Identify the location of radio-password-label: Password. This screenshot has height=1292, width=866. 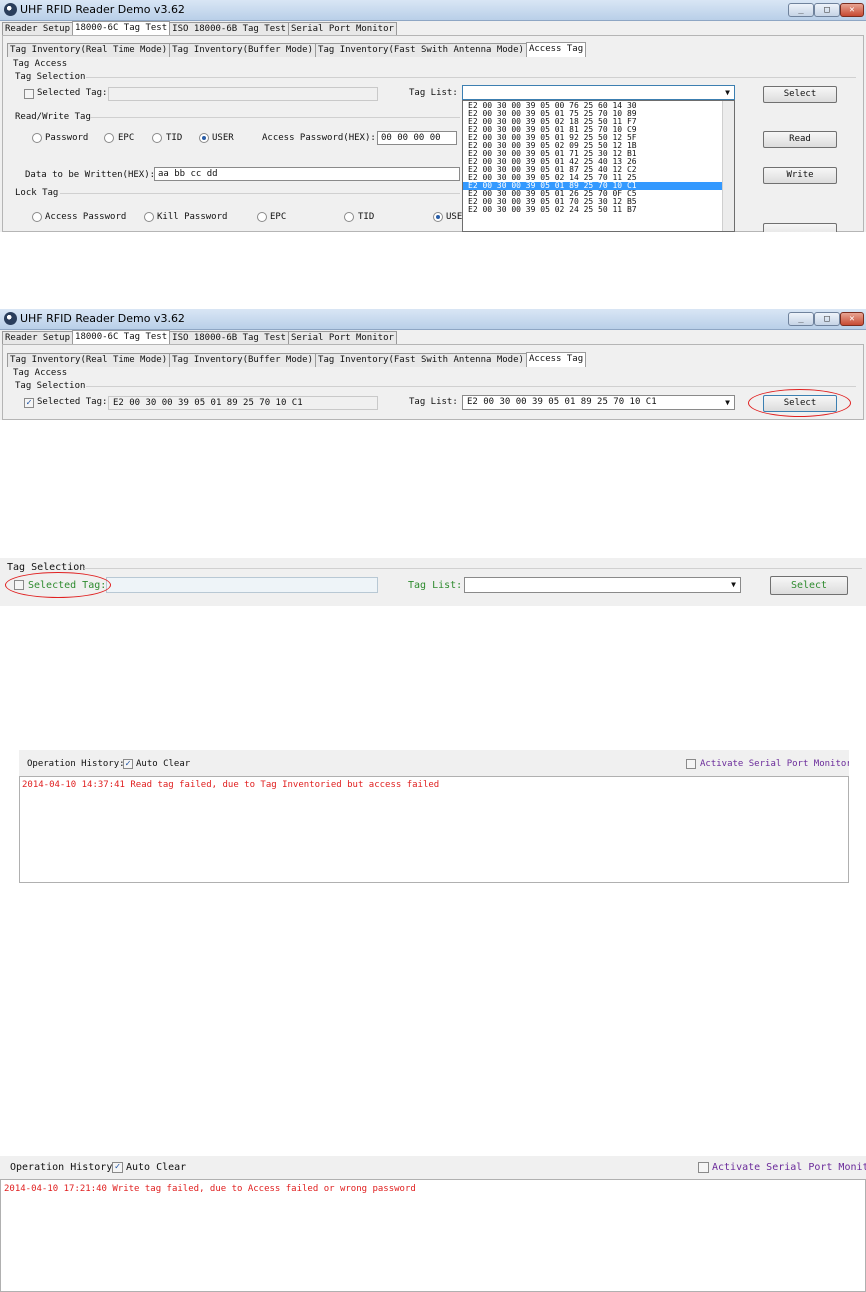
(67, 138).